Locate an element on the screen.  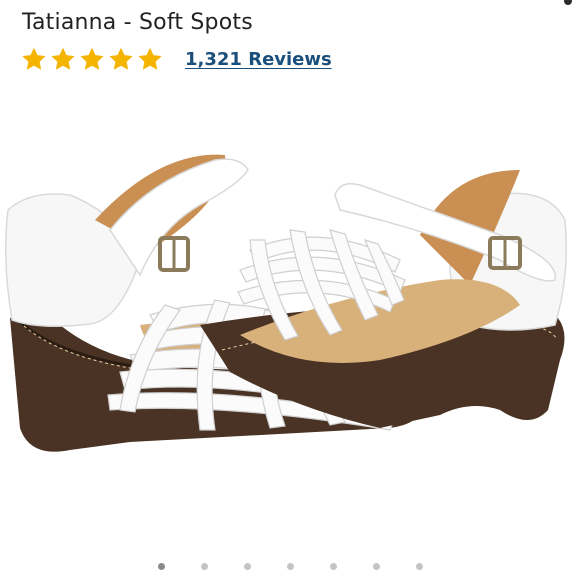
carousel-indicator is located at coordinates (290, 567).